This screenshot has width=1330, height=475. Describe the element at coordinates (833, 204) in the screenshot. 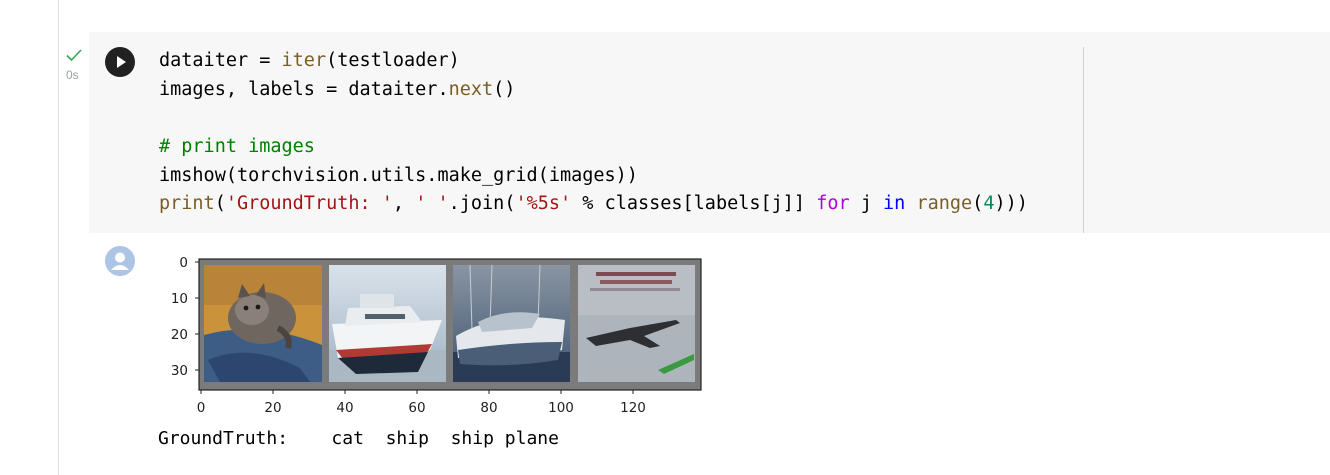

I see `code-token: for` at that location.